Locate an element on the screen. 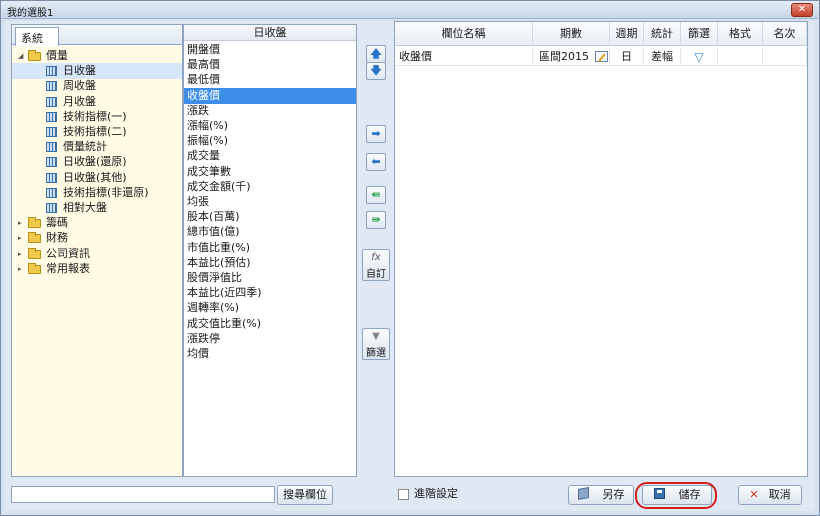  field-list-item: 週轉率(%) is located at coordinates (270, 308).